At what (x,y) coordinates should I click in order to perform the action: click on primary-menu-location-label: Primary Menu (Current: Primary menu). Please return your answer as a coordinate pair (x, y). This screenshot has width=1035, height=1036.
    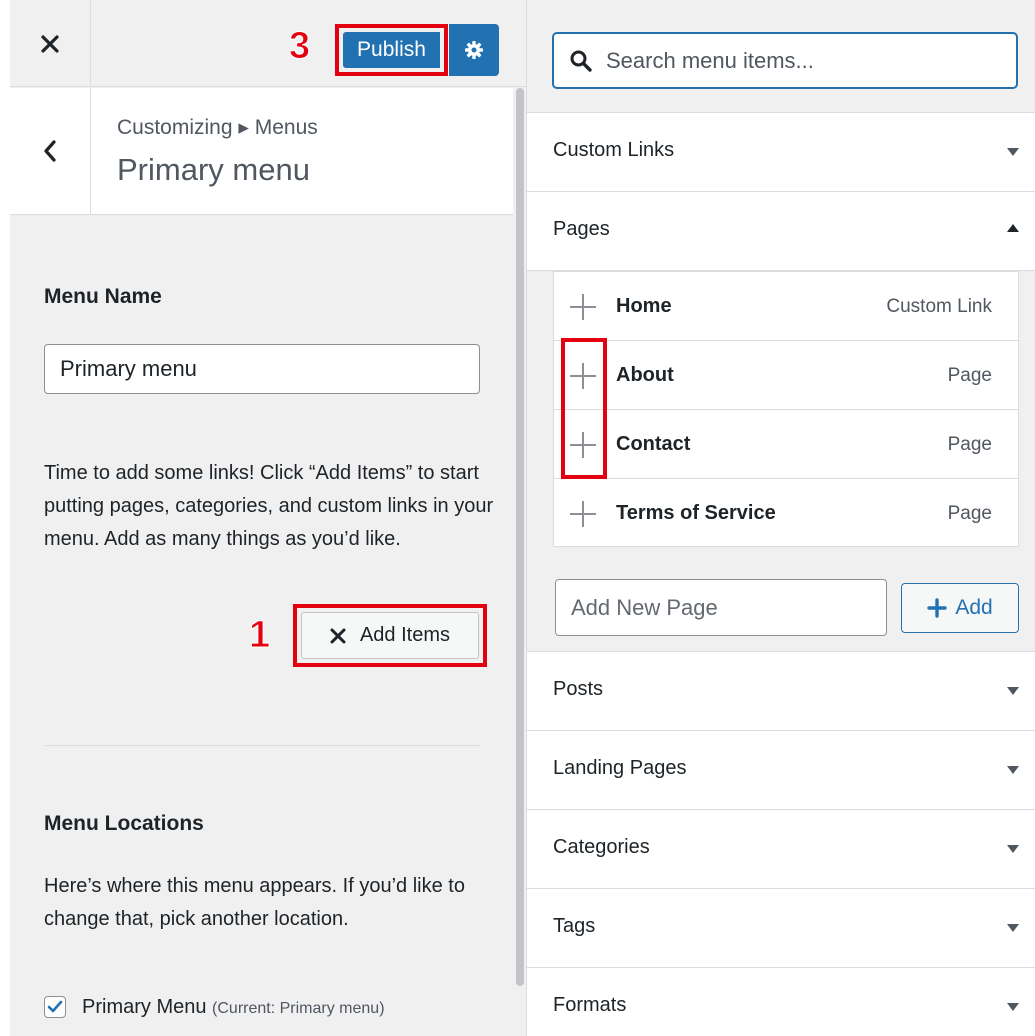
    Looking at the image, I should click on (233, 1007).